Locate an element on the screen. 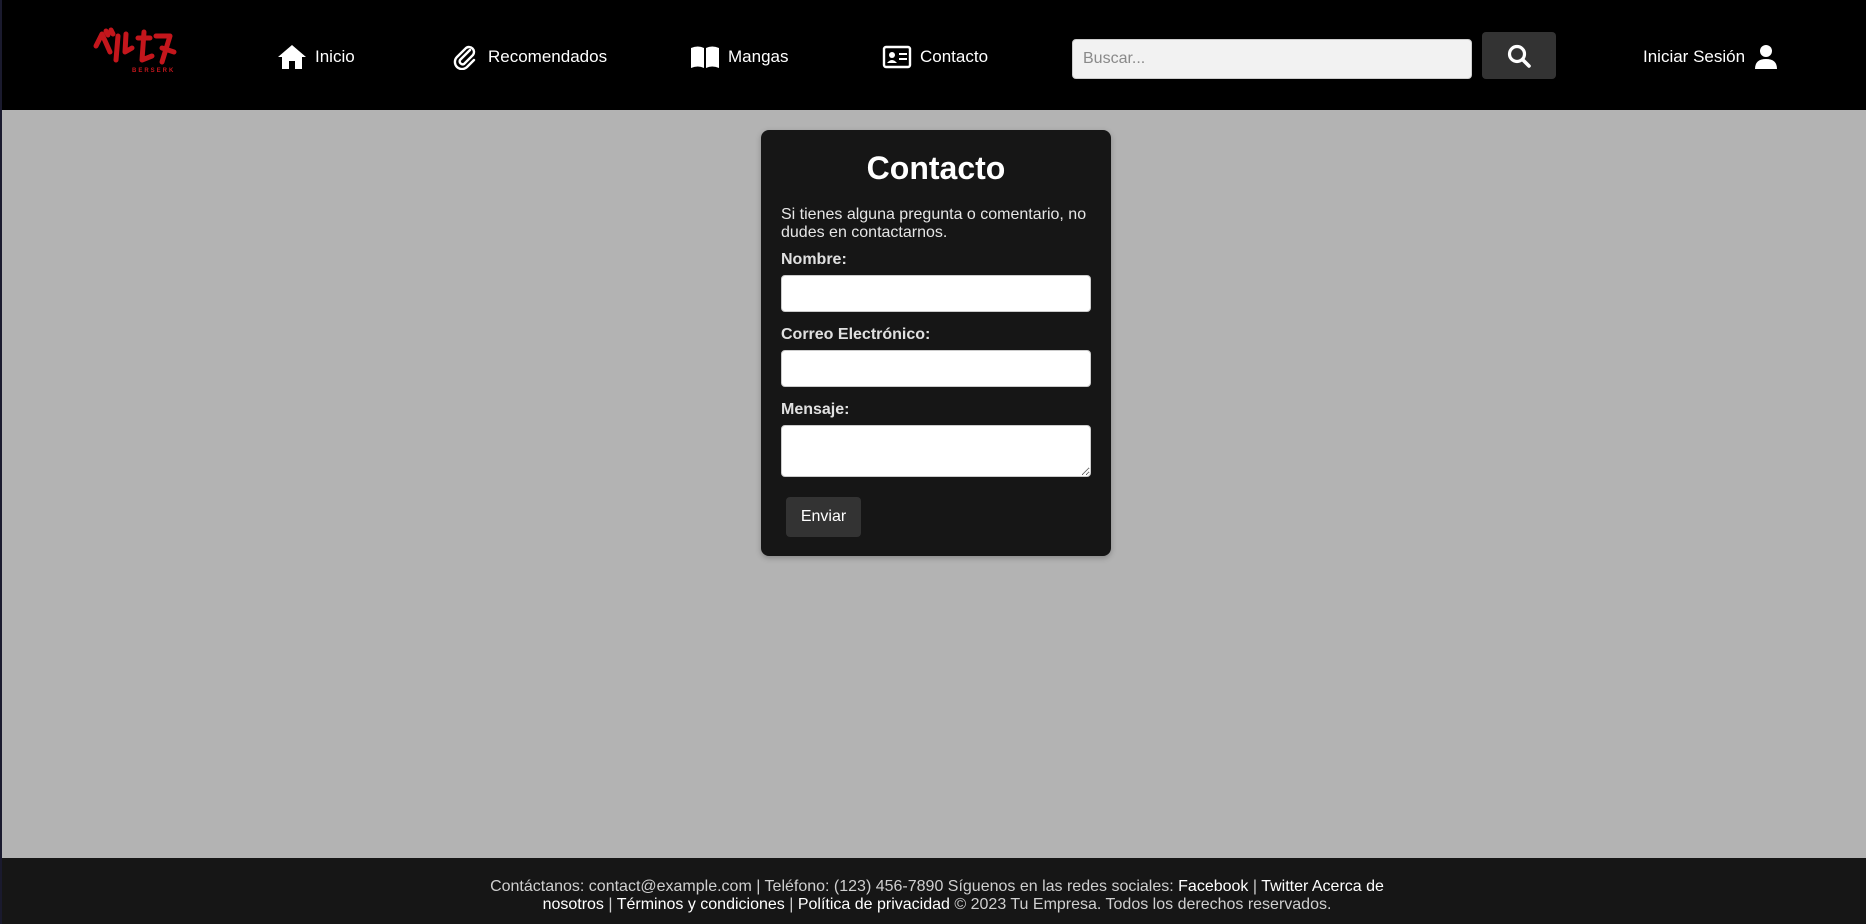 Image resolution: width=1866 pixels, height=924 pixels. nav-contacto-label: Contacto is located at coordinates (954, 56).